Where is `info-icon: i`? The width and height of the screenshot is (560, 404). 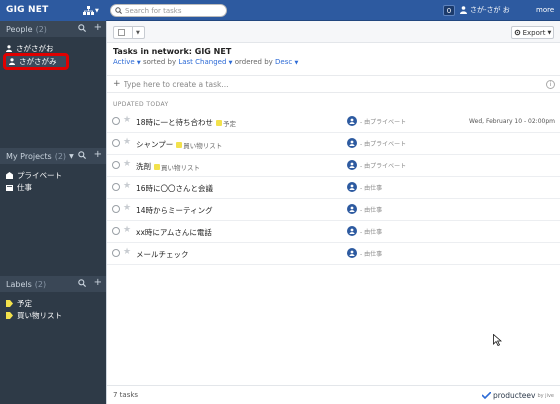 info-icon: i is located at coordinates (550, 84).